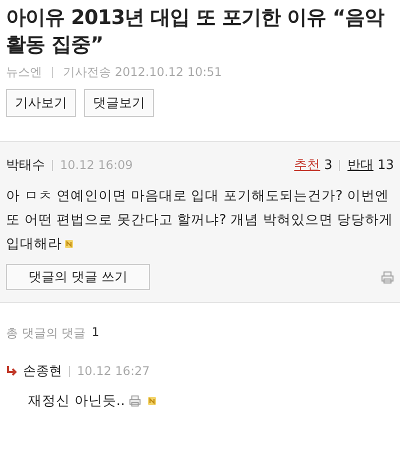  What do you see at coordinates (12, 371) in the screenshot?
I see `reply-arrow-icon` at bounding box center [12, 371].